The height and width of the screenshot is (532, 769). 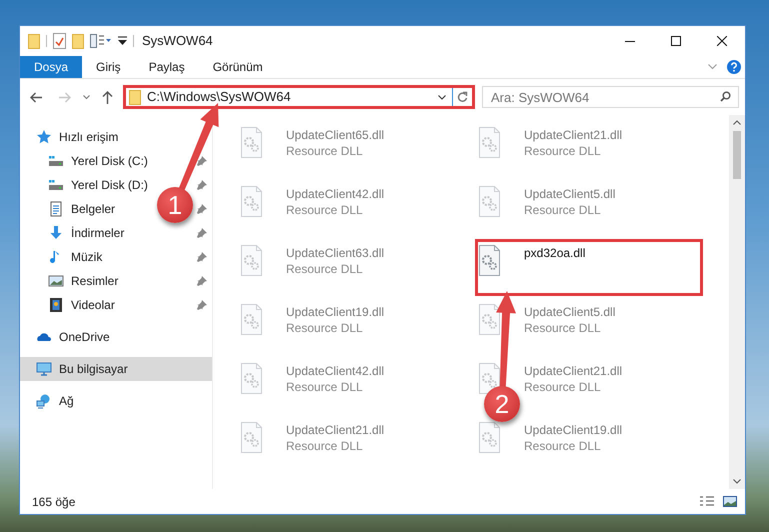 I want to click on dropdown-icon, so click(x=442, y=97).